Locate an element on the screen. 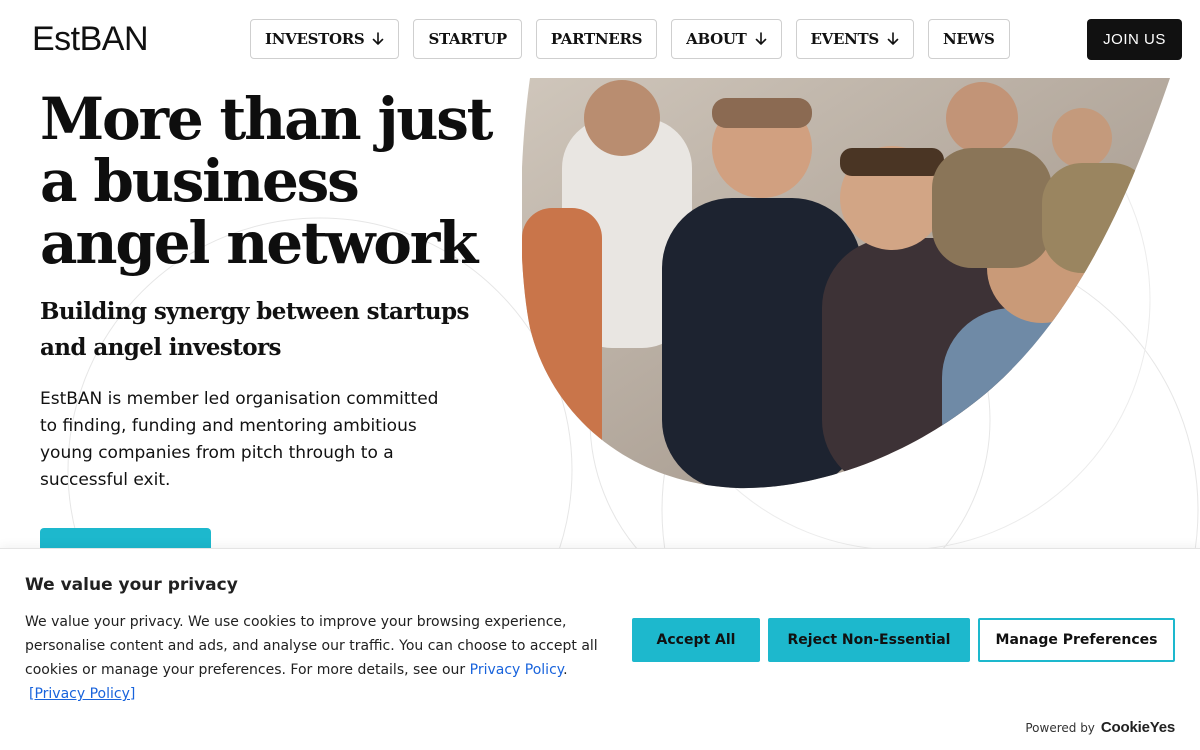  nav-label: STARTUP is located at coordinates (467, 39).